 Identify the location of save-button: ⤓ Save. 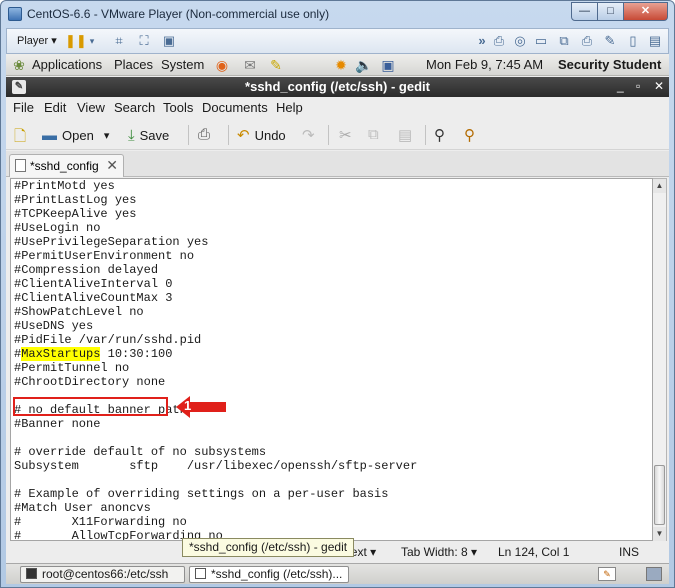
(148, 135).